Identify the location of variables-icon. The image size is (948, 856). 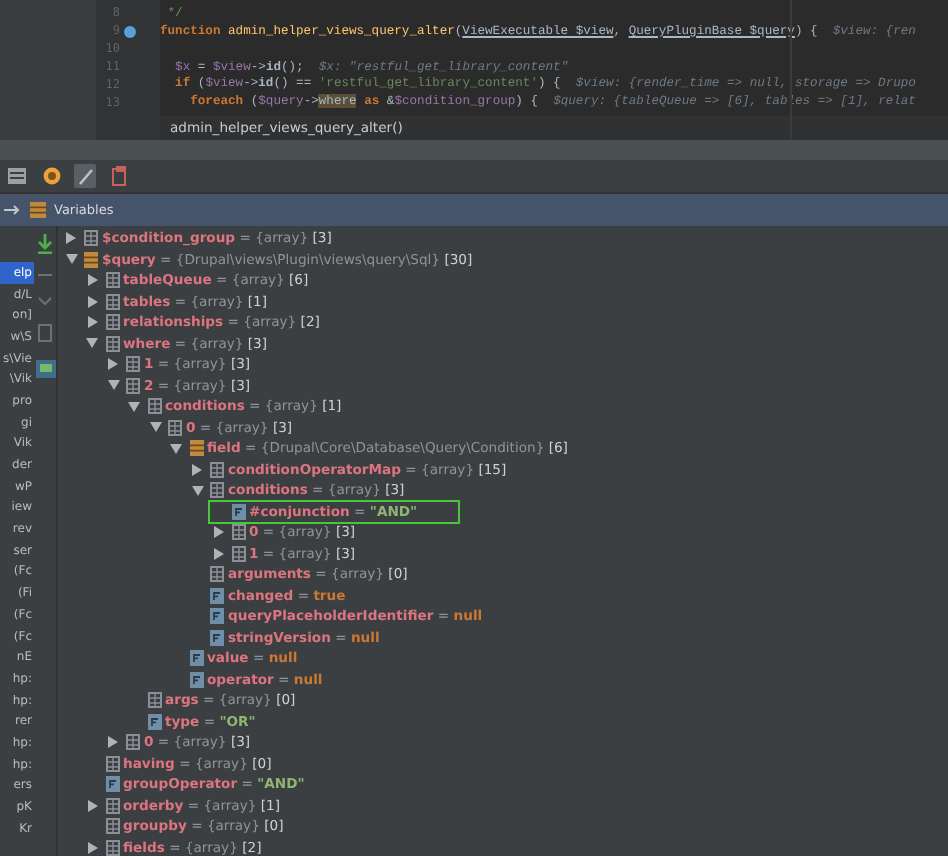
(38, 210).